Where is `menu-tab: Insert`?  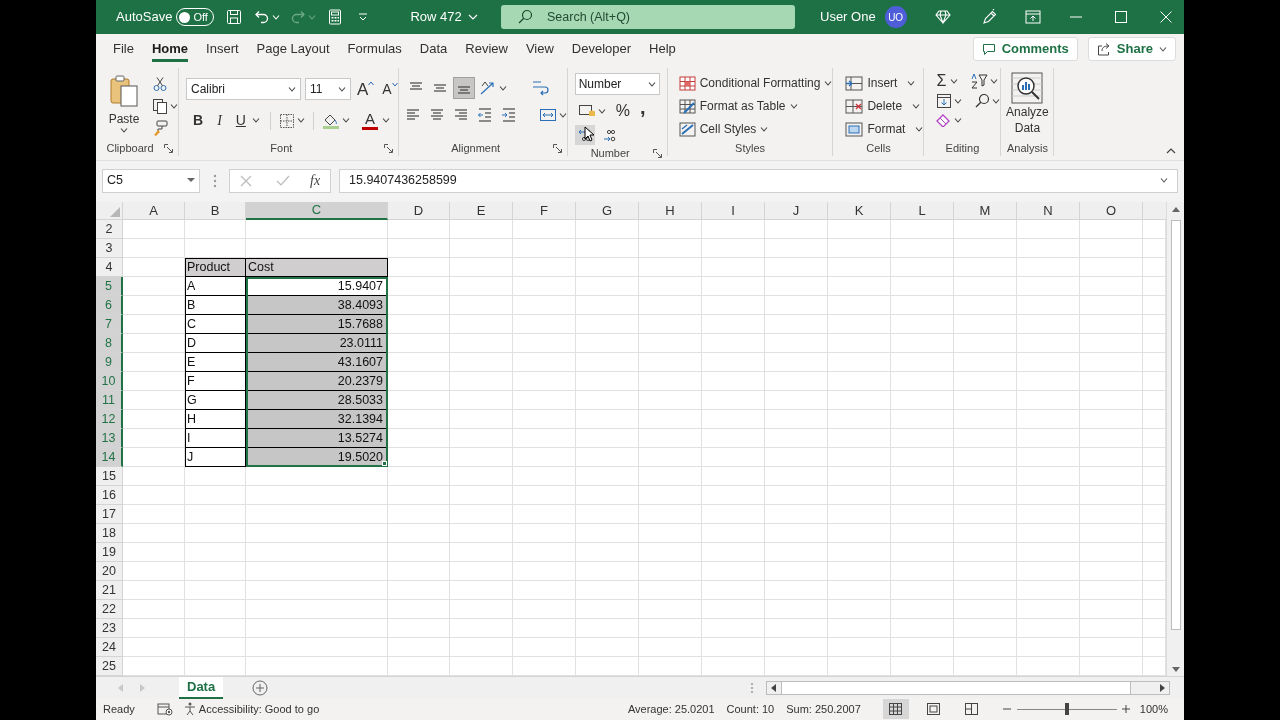
menu-tab: Insert is located at coordinates (222, 49).